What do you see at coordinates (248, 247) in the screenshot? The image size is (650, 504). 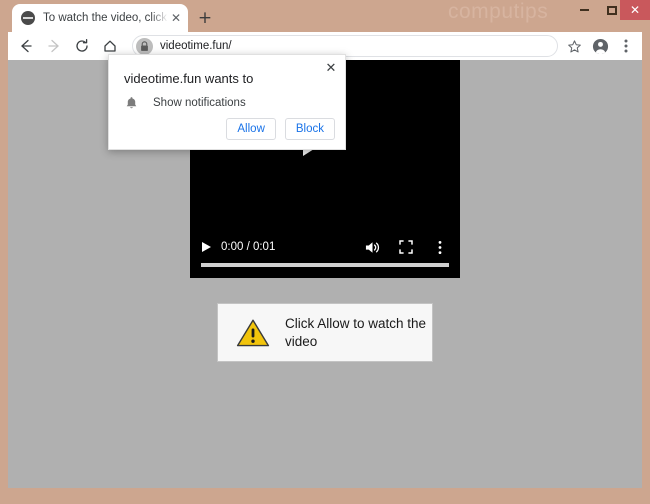 I see `video-timecode: 0:00 / 0:01` at bounding box center [248, 247].